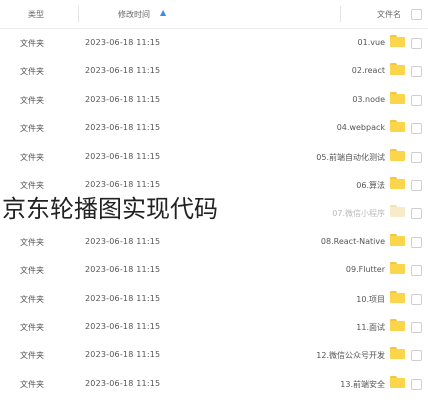  I want to click on item-filename: 01.vue, so click(371, 42).